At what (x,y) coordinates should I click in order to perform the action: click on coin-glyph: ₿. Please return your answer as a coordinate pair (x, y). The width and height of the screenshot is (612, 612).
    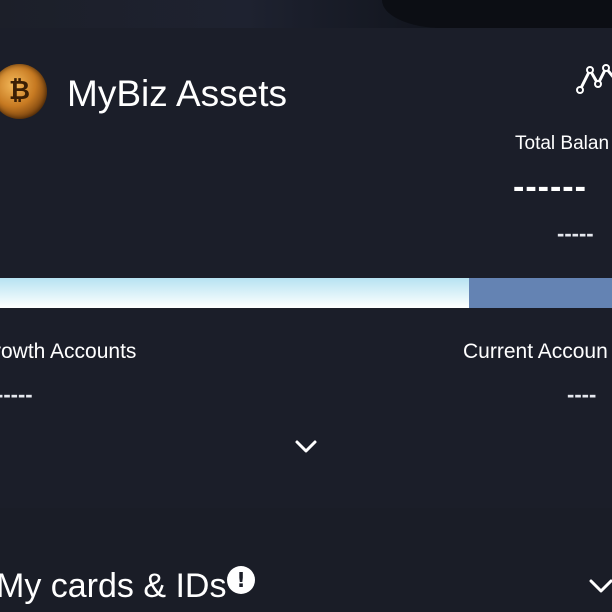
    Looking at the image, I should click on (19, 91).